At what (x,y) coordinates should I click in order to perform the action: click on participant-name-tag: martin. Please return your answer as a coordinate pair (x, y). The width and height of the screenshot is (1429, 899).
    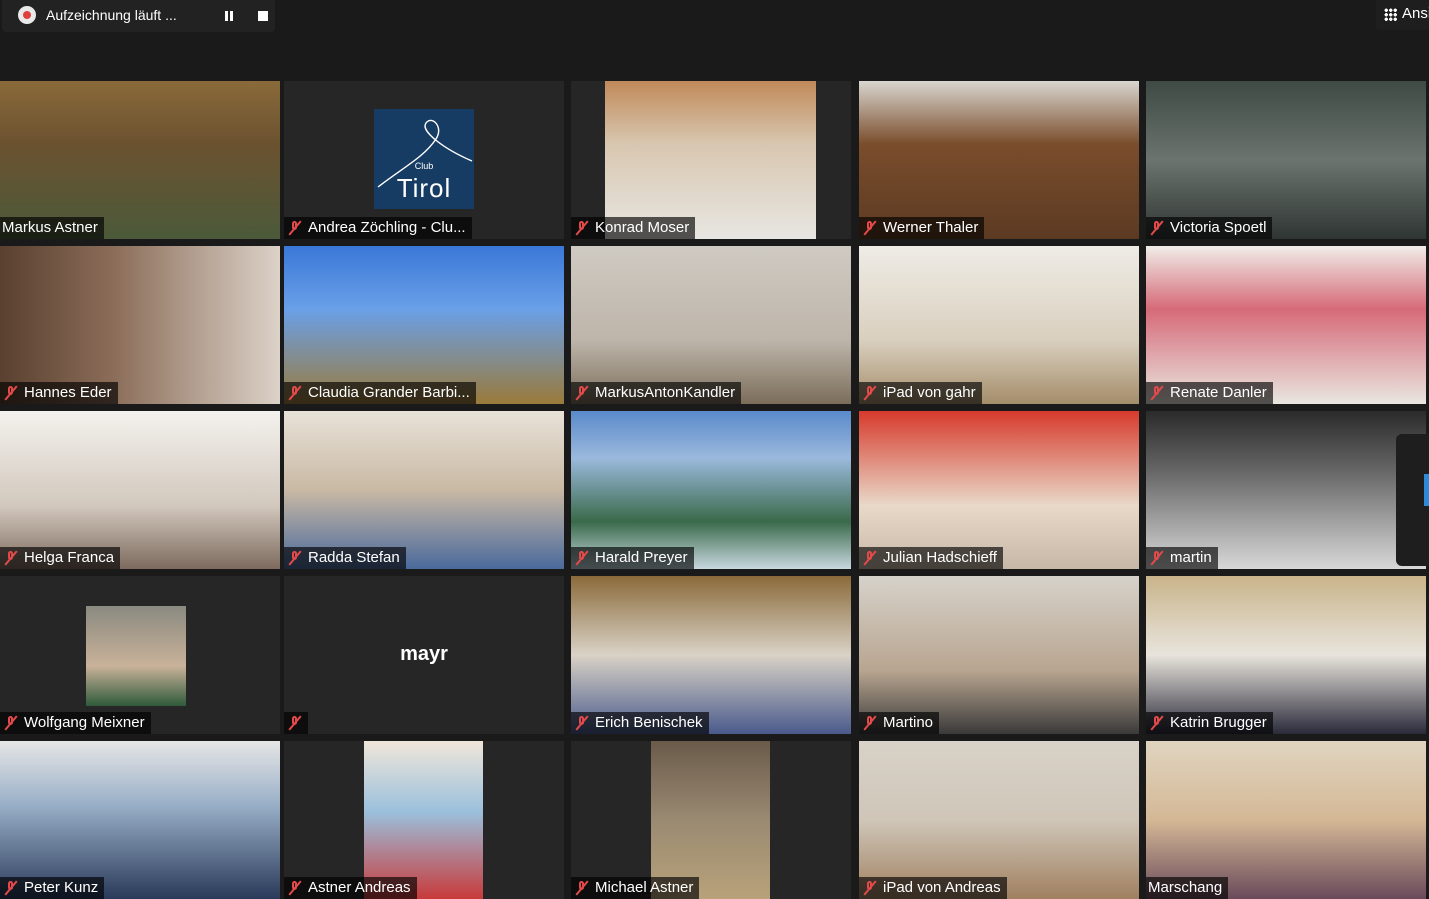
    Looking at the image, I should click on (1182, 558).